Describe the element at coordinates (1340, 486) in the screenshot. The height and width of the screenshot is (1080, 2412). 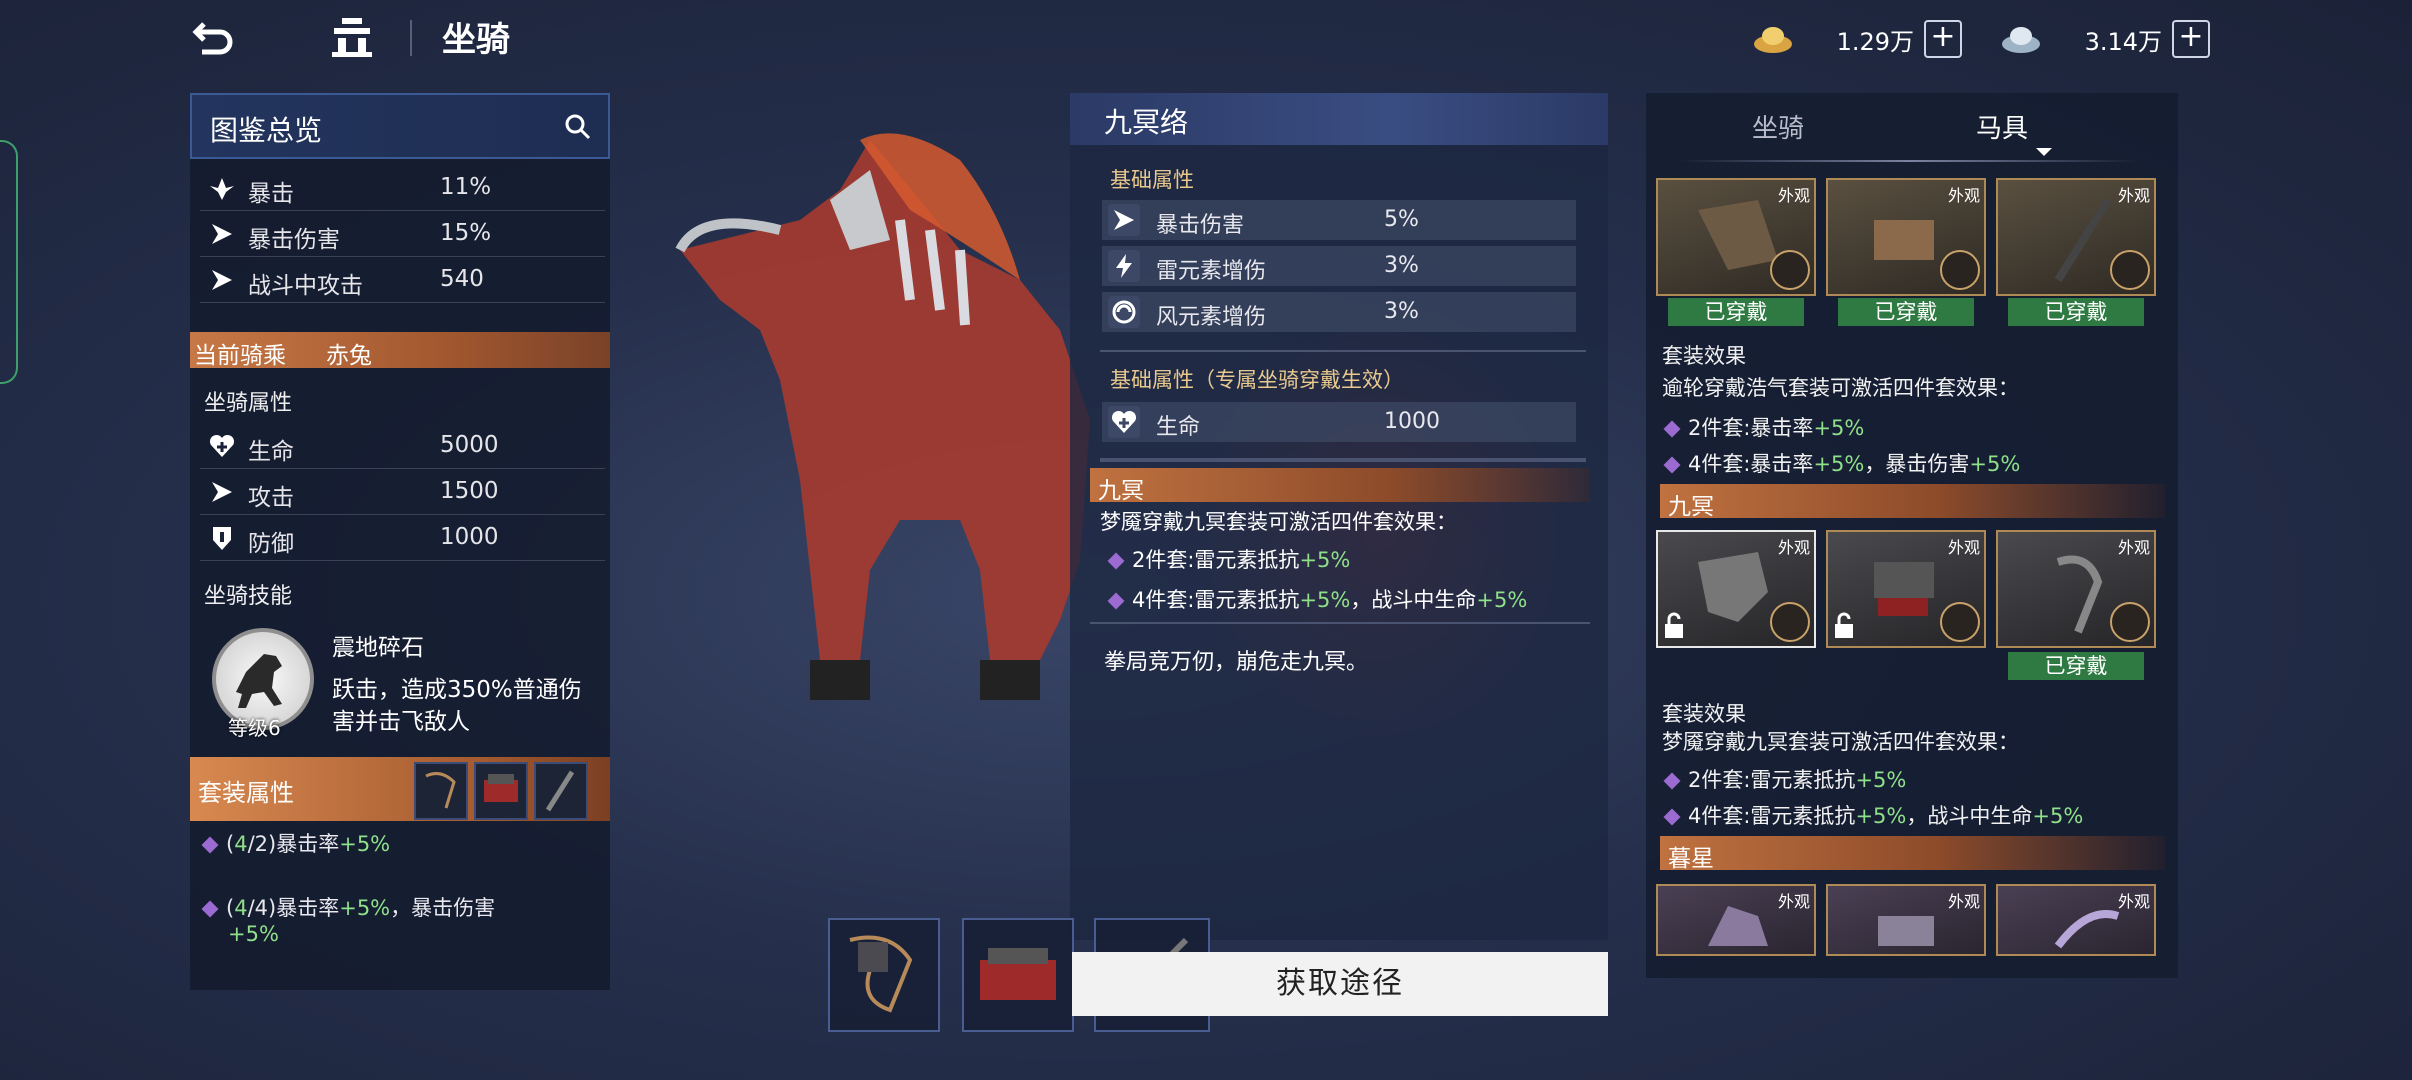
I see `set-name-bar: 九冥` at that location.